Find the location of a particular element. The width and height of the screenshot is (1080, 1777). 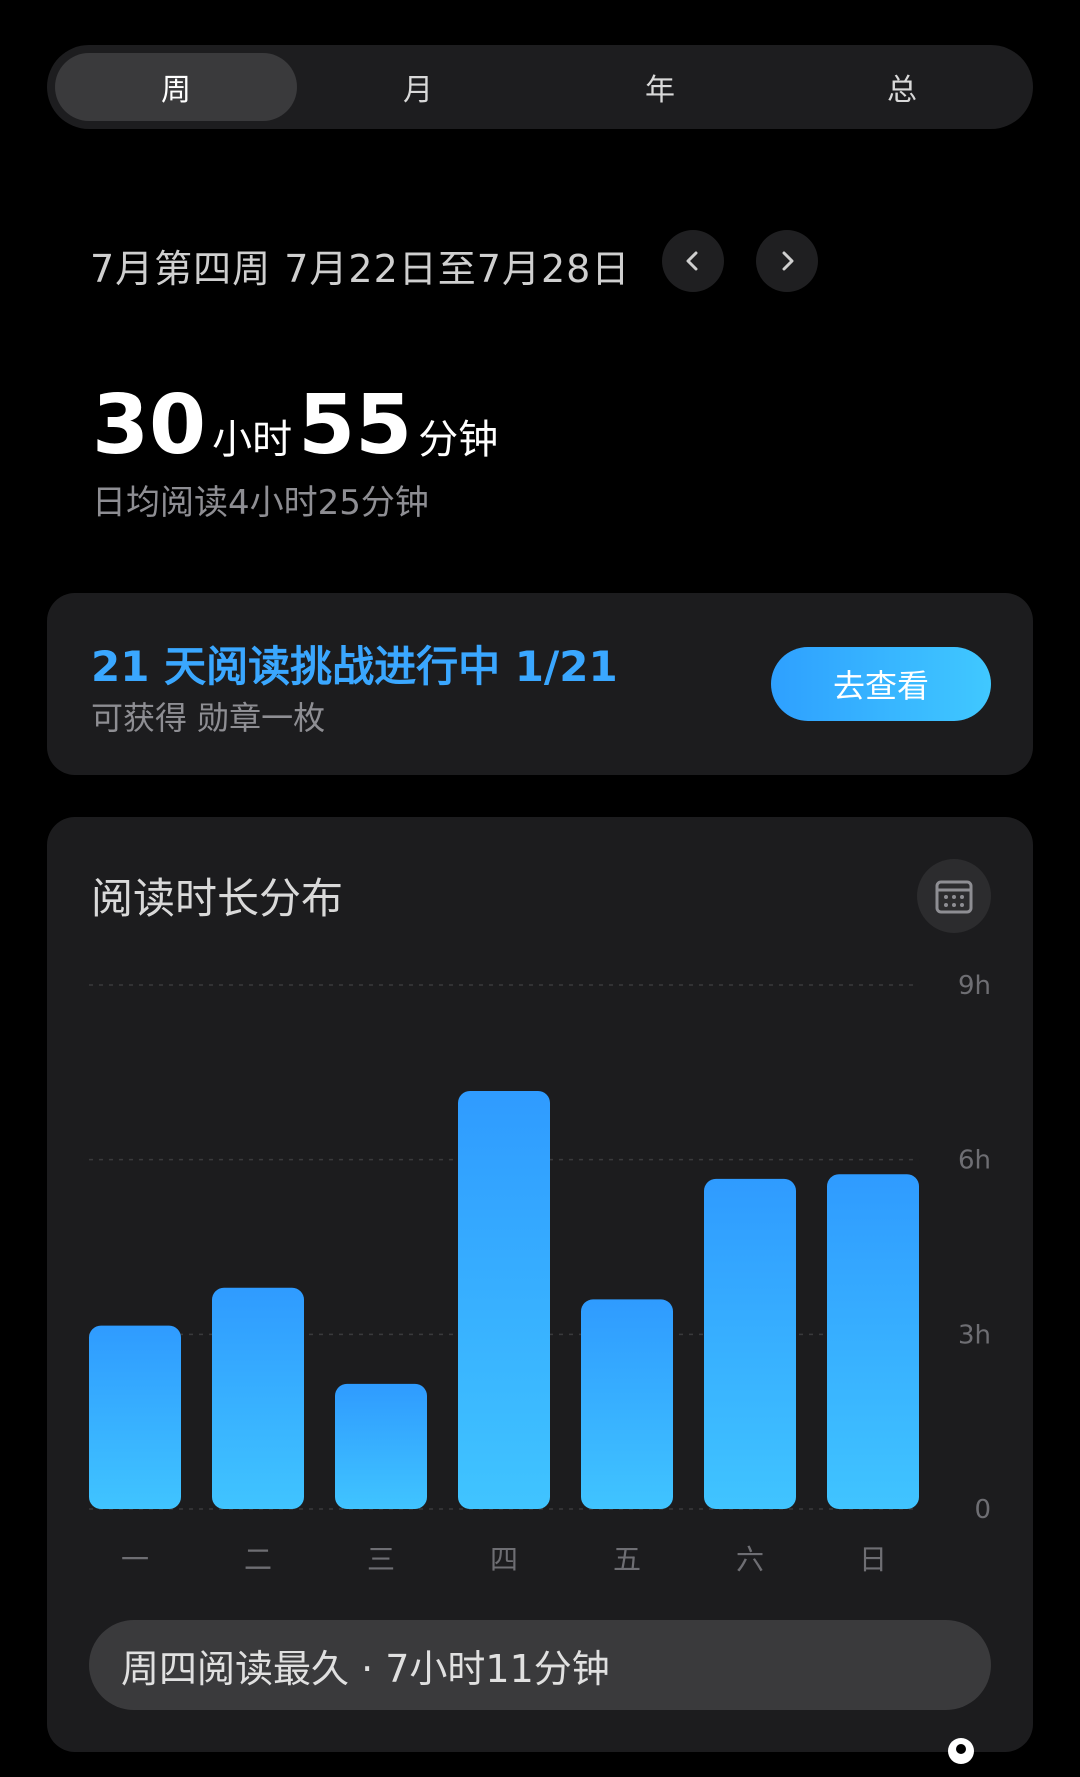

x-tick-label: 二 is located at coordinates (258, 1559).